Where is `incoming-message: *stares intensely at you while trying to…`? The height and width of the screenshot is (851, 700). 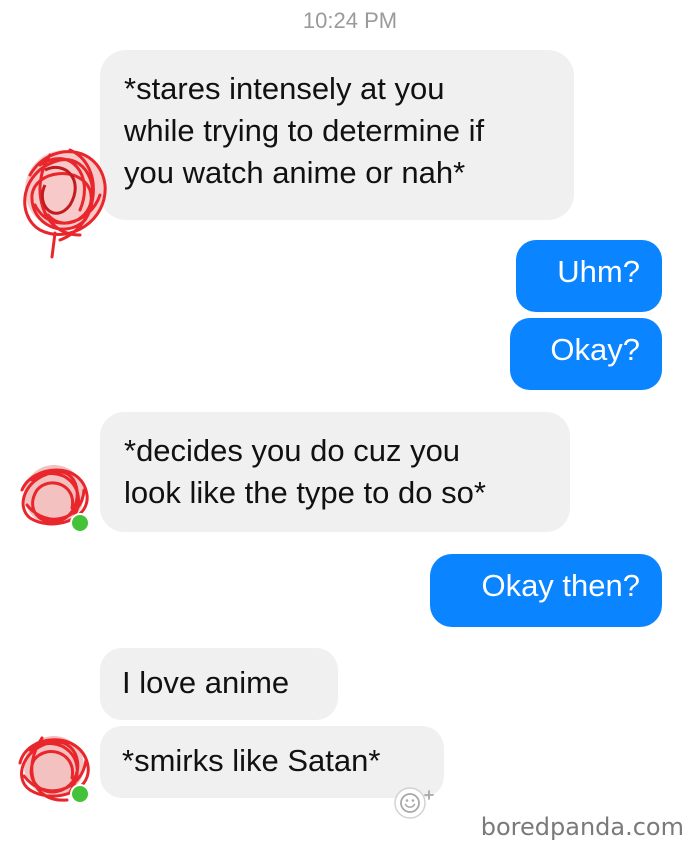 incoming-message: *stares intensely at you while trying to… is located at coordinates (337, 135).